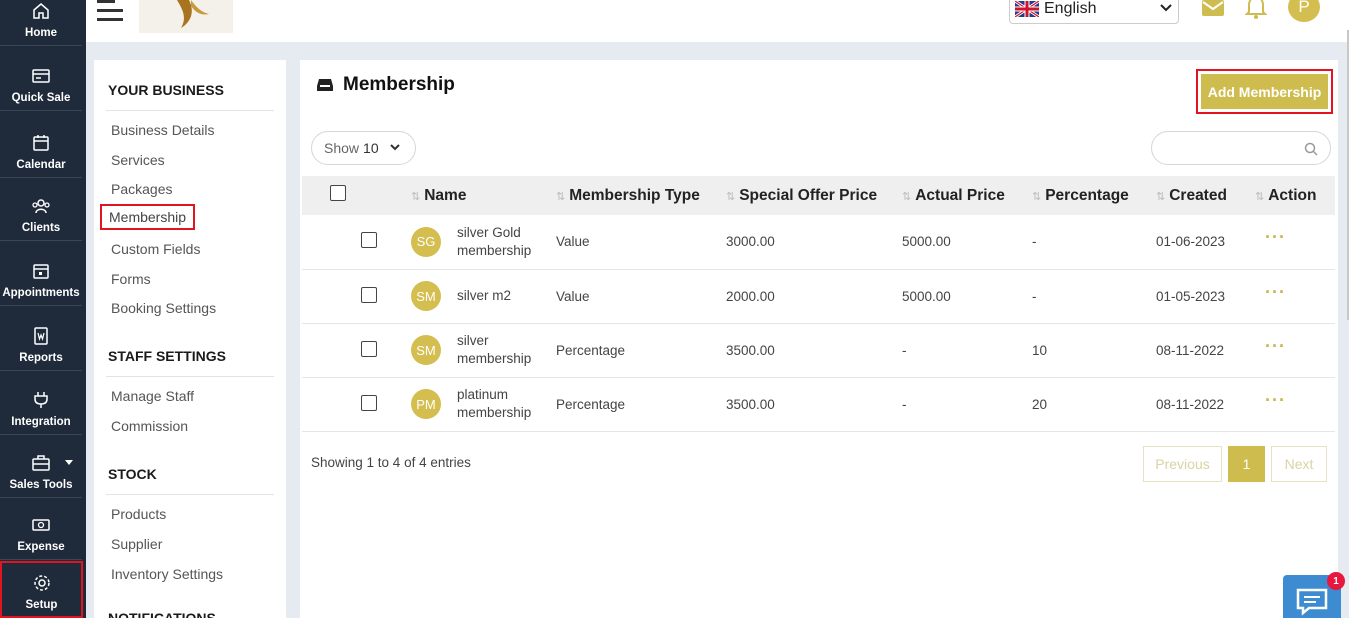 The width and height of the screenshot is (1349, 618). Describe the element at coordinates (41, 23) in the screenshot. I see `nav-item-home: Home` at that location.